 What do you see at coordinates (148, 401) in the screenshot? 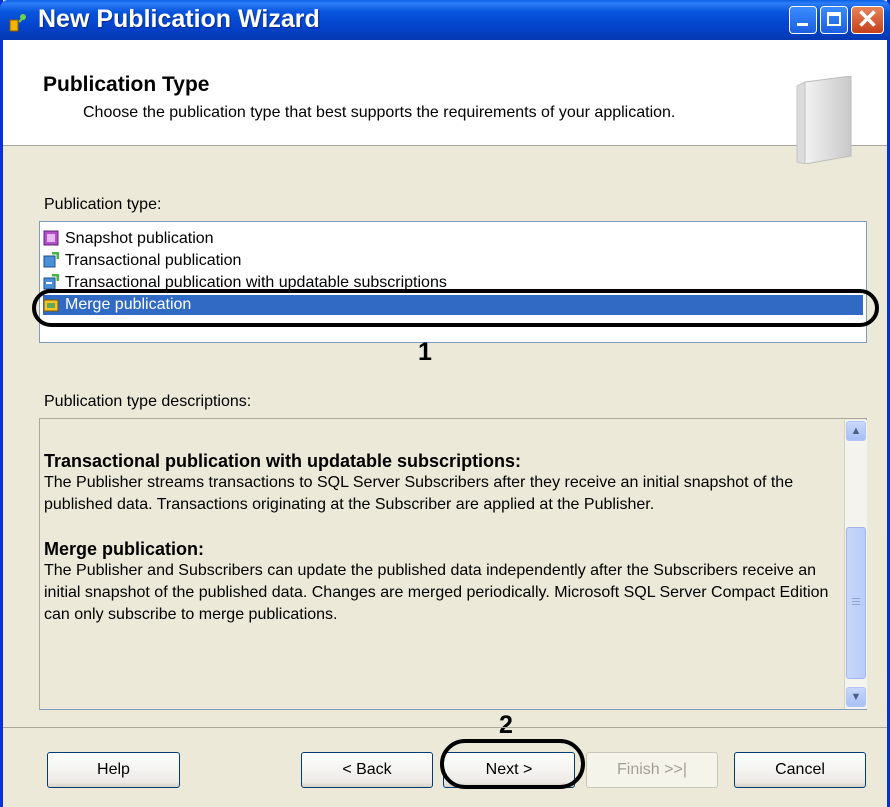
I see `descriptions-label: Publication type descriptions:` at bounding box center [148, 401].